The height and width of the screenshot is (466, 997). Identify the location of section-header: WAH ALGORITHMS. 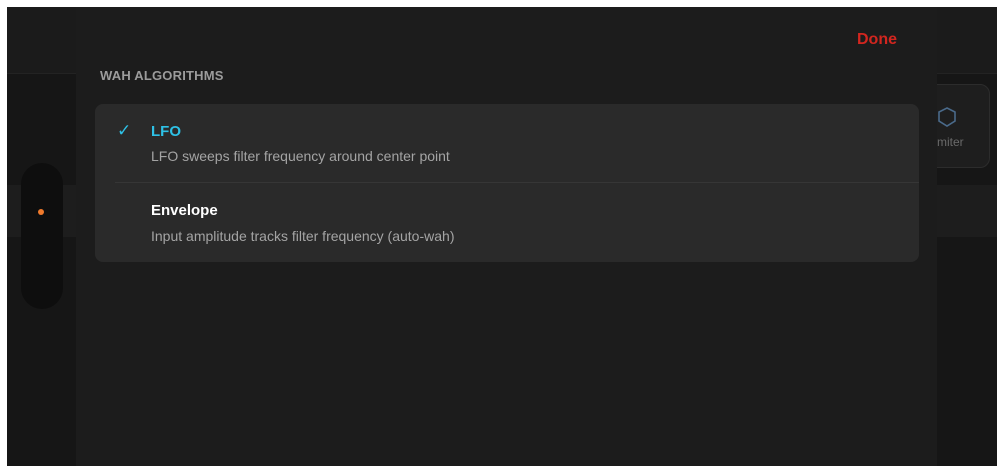
(162, 75).